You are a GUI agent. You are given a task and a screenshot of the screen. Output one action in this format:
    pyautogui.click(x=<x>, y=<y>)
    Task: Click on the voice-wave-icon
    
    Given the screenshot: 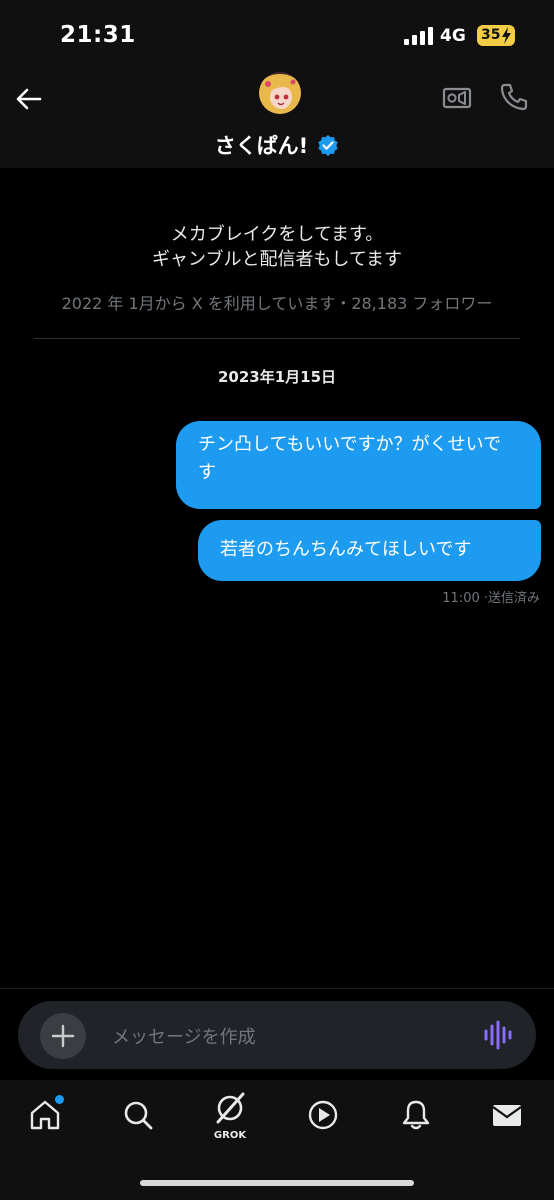 What is the action you would take?
    pyautogui.click(x=498, y=1035)
    